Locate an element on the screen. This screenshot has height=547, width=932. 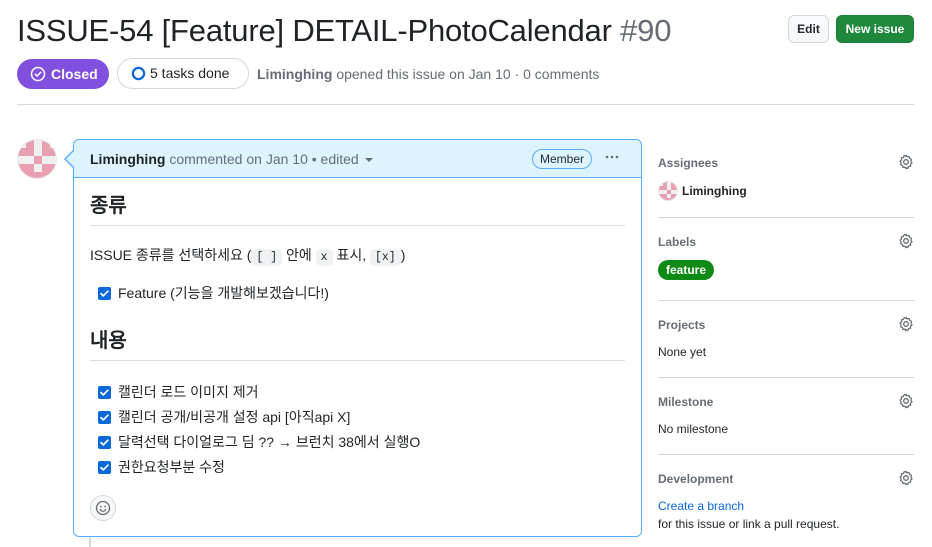
task-label: 달력선택 다이얼로그 딤 ?? → 브런치 38에서 실행O is located at coordinates (269, 442).